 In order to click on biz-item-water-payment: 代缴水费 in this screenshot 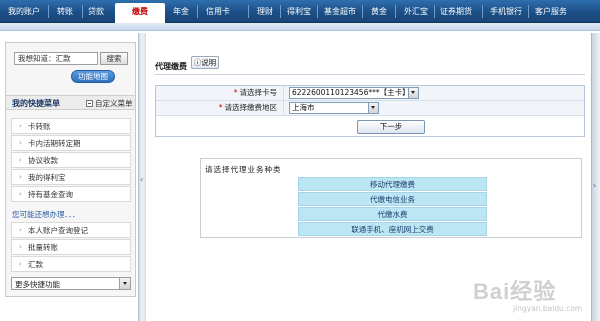, I will do `click(392, 214)`.